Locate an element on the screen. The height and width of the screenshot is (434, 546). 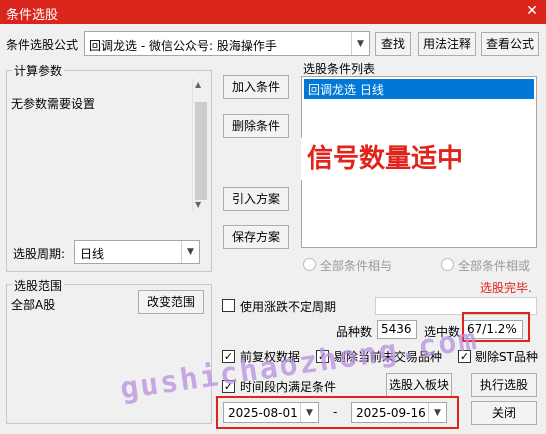
params-scrollbar: ▲ ▼ is located at coordinates (200, 145).